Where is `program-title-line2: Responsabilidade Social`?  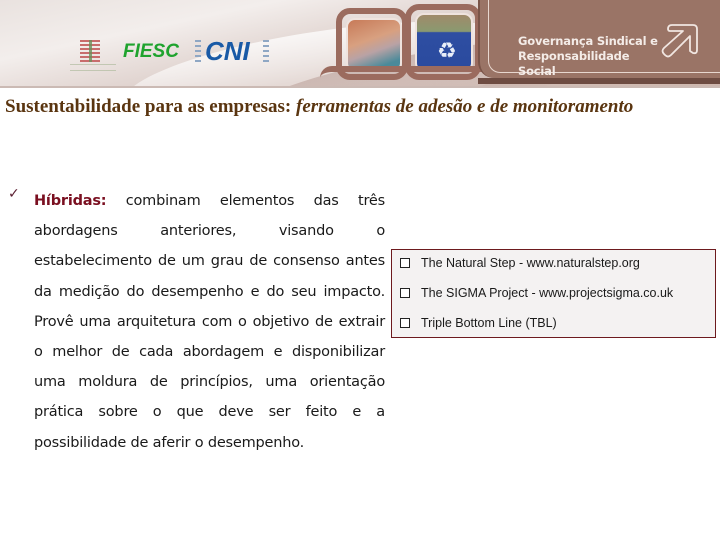 program-title-line2: Responsabilidade Social is located at coordinates (574, 63).